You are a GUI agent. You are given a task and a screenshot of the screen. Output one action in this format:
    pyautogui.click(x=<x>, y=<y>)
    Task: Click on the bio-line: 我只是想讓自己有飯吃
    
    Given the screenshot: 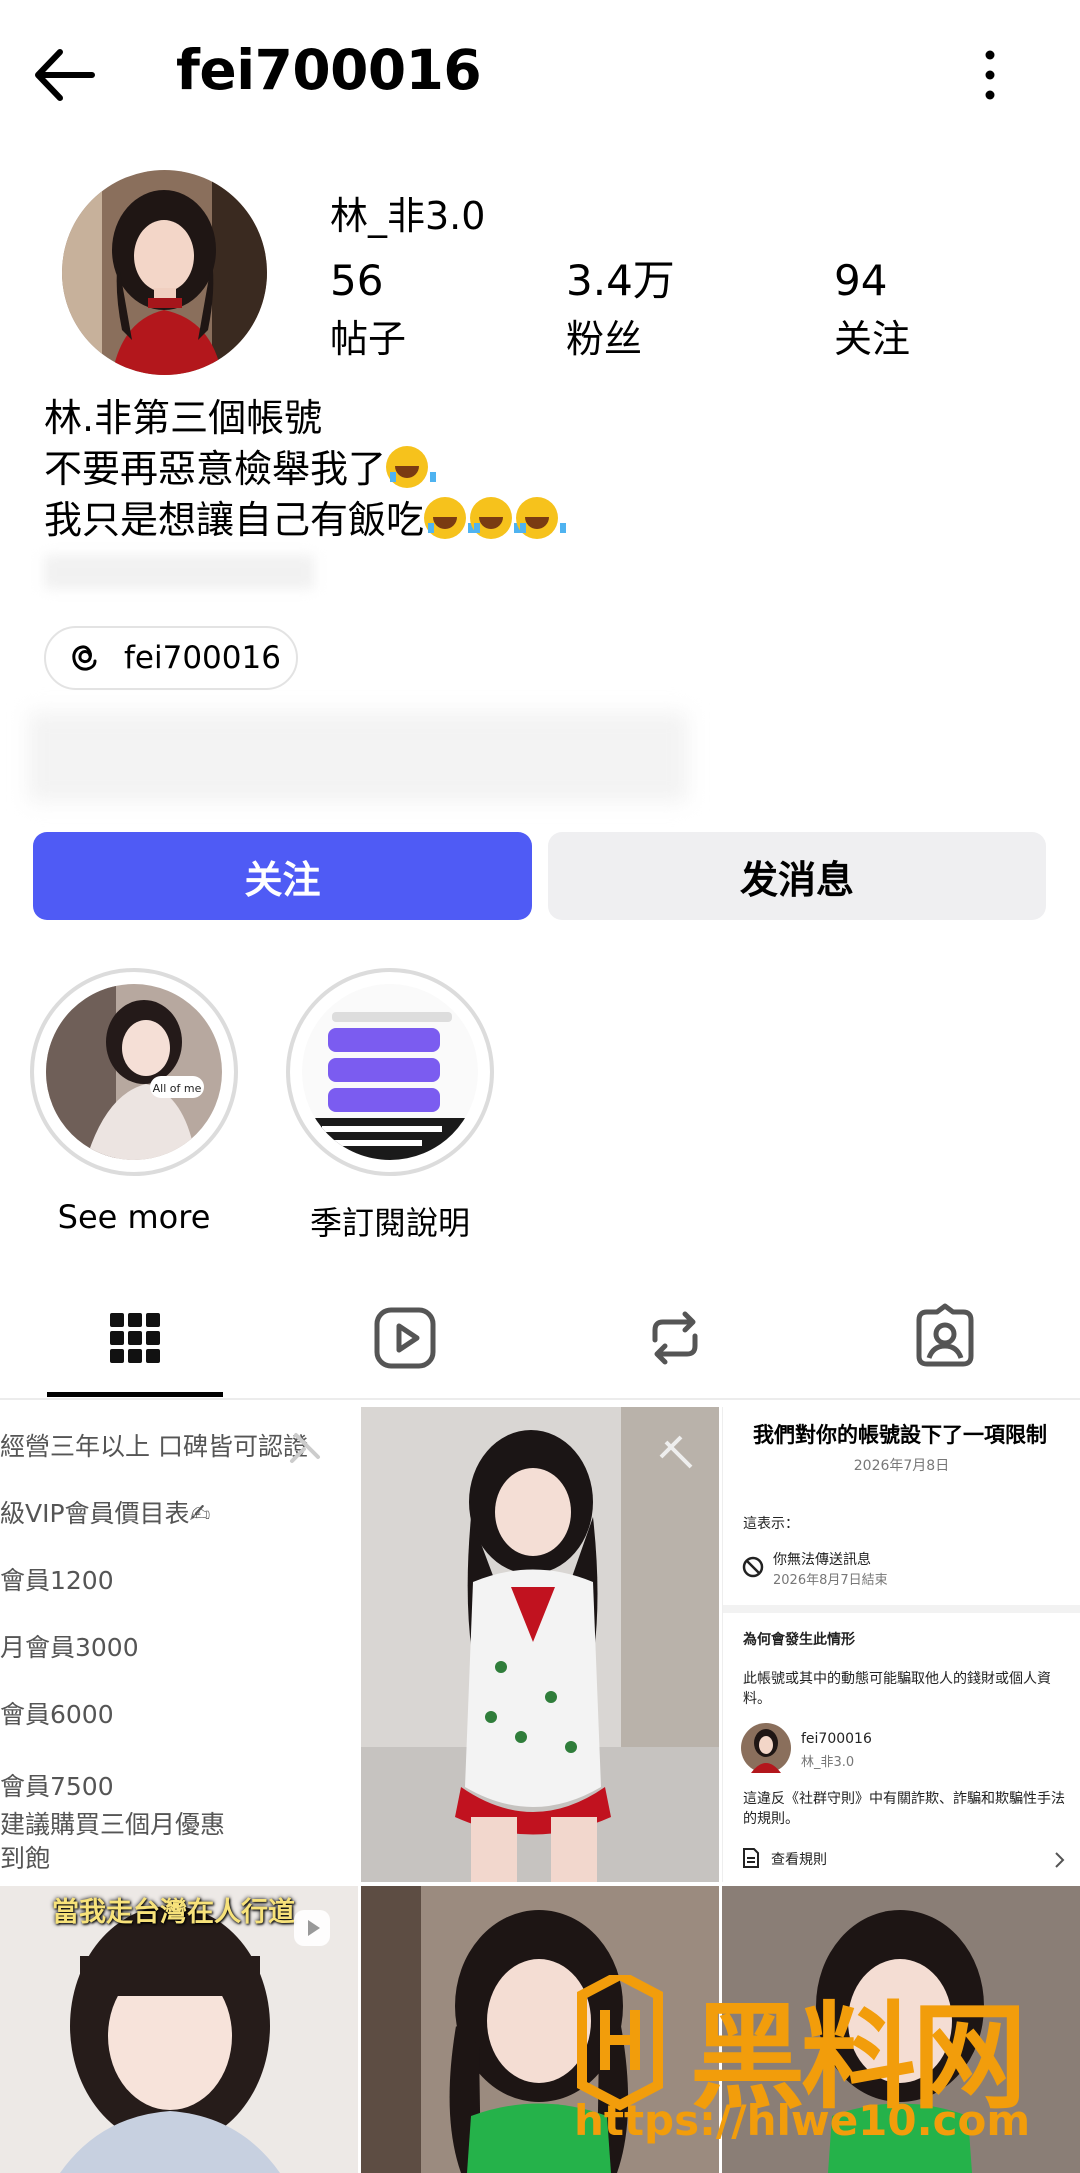 What is the action you would take?
    pyautogui.click(x=305, y=520)
    